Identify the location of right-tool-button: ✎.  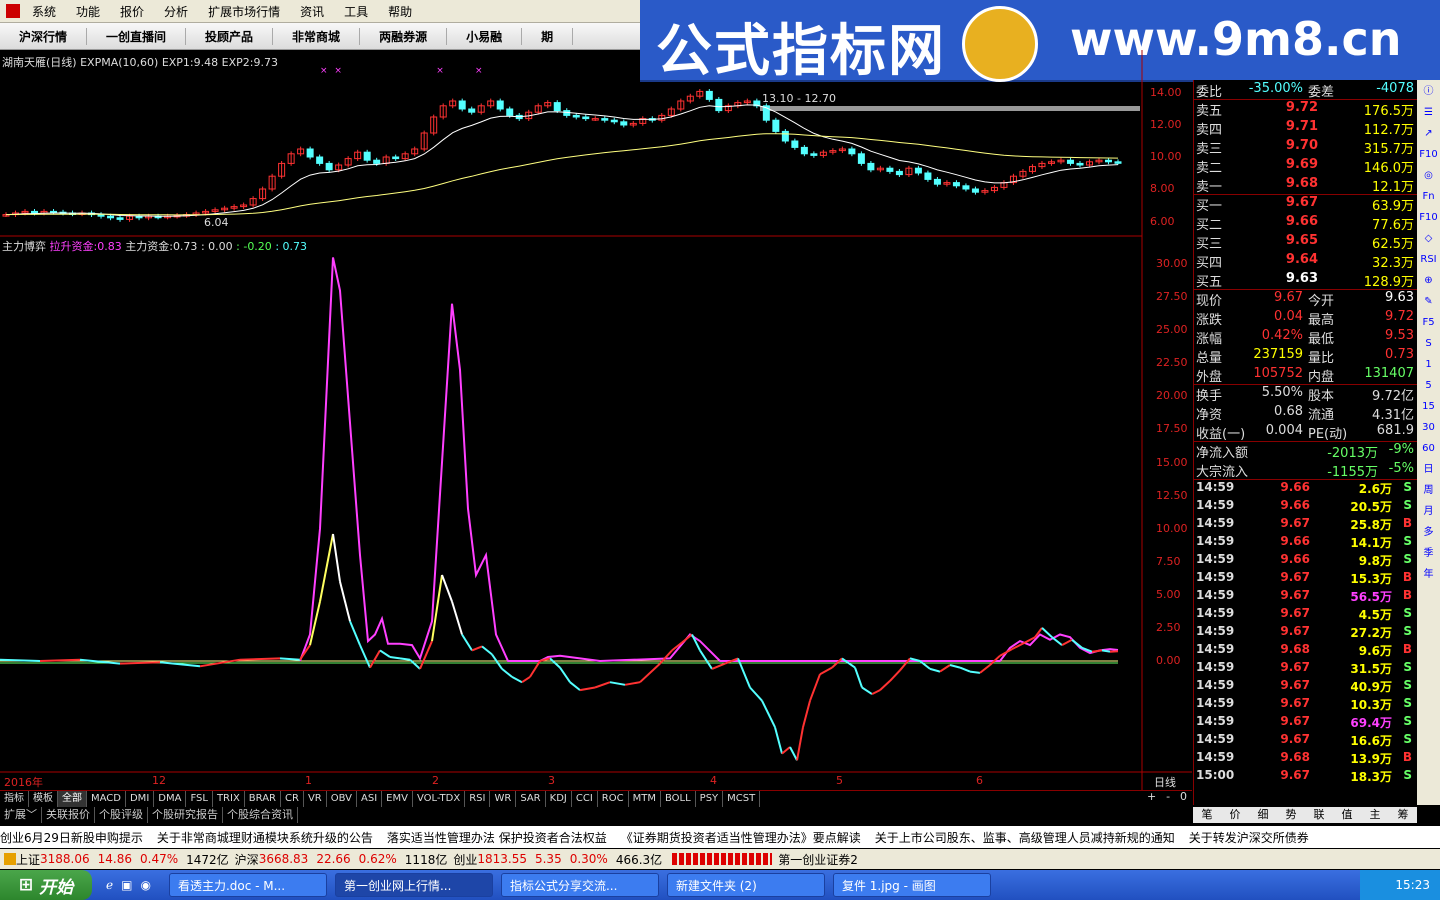
(1428, 301).